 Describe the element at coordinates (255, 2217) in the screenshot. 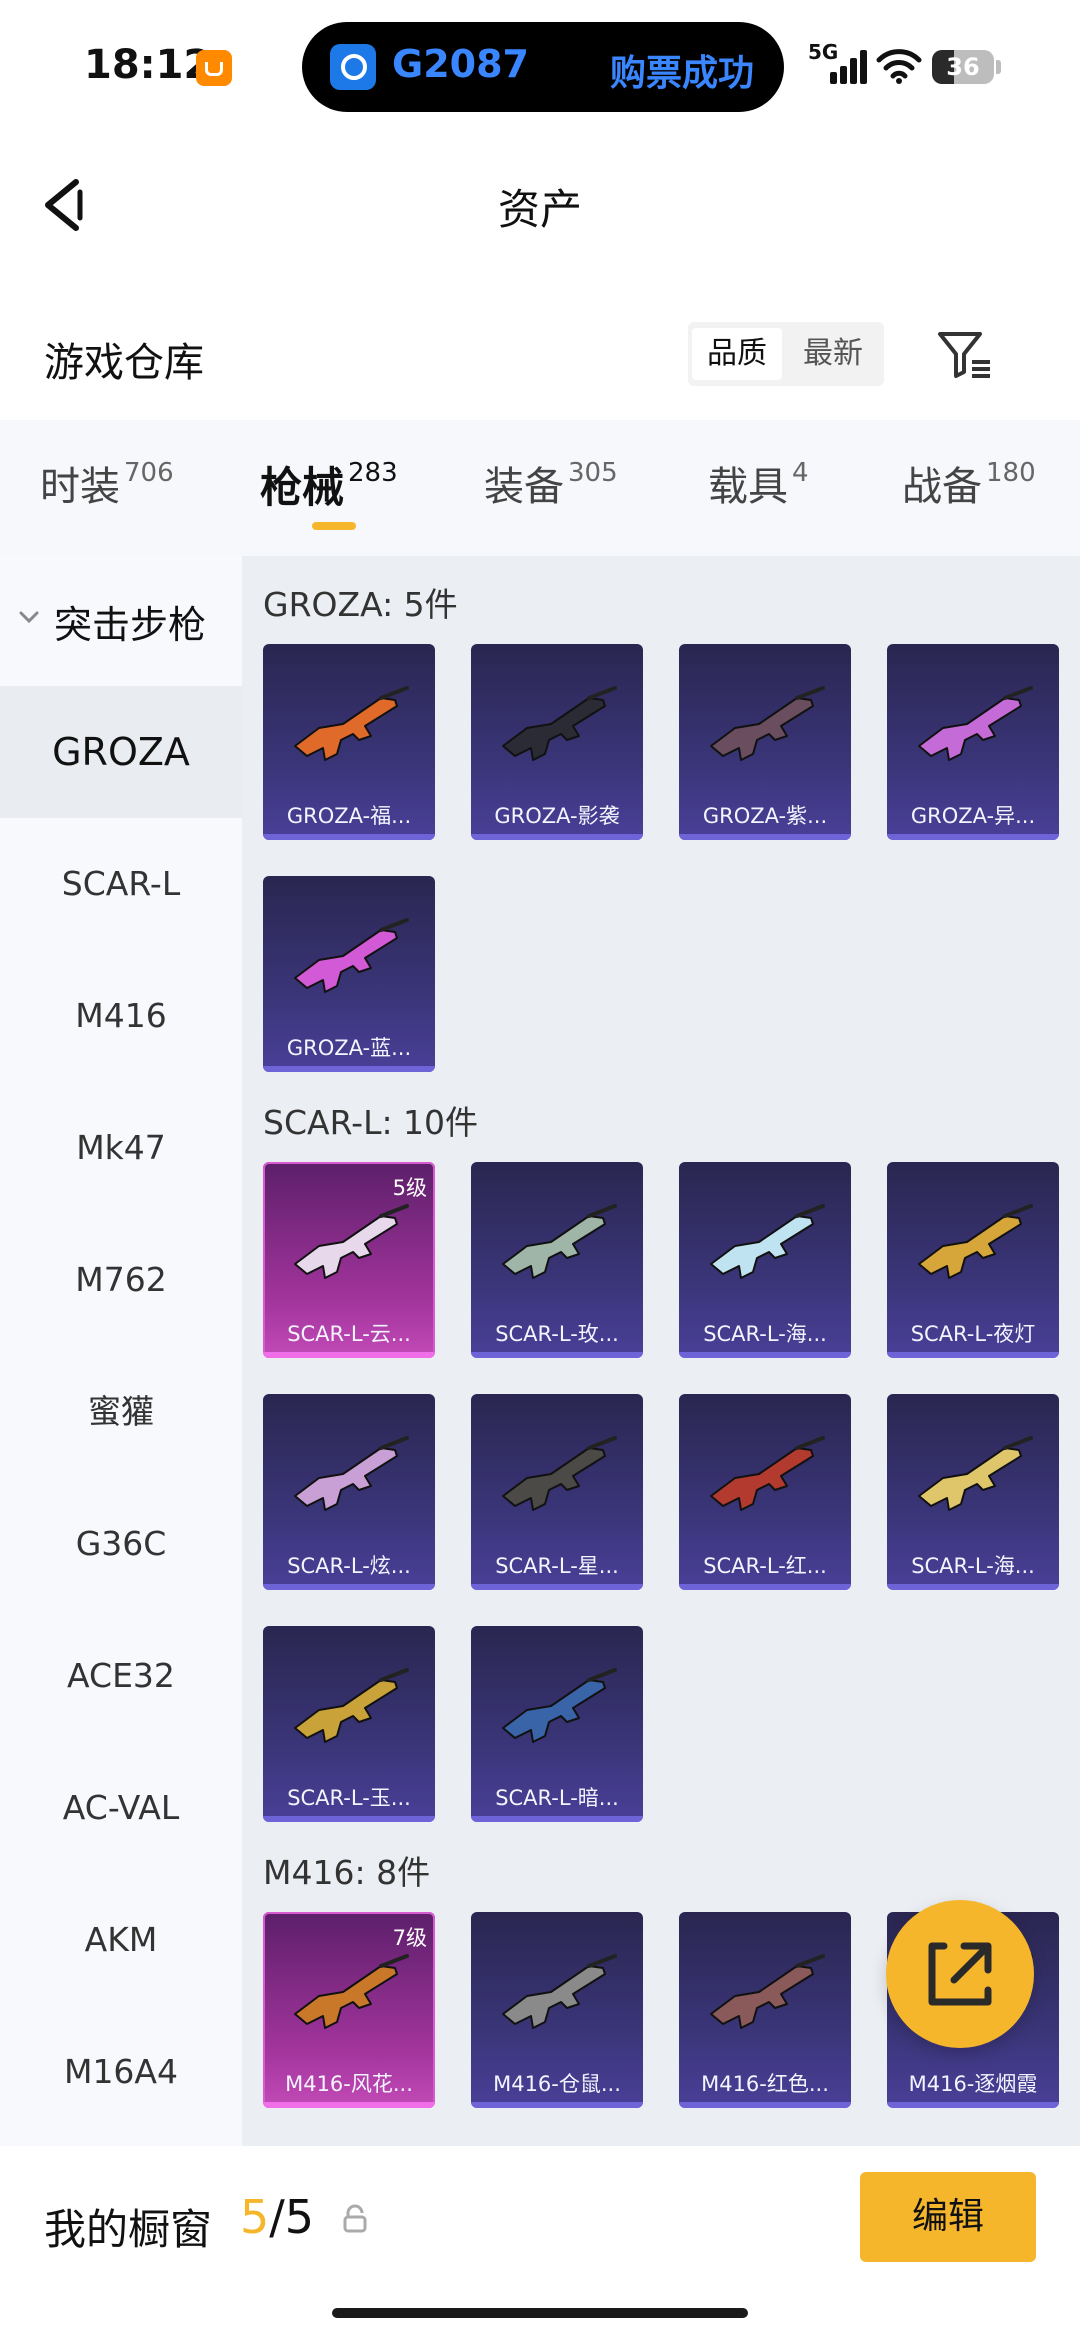

I see `showcase-current: 5` at that location.